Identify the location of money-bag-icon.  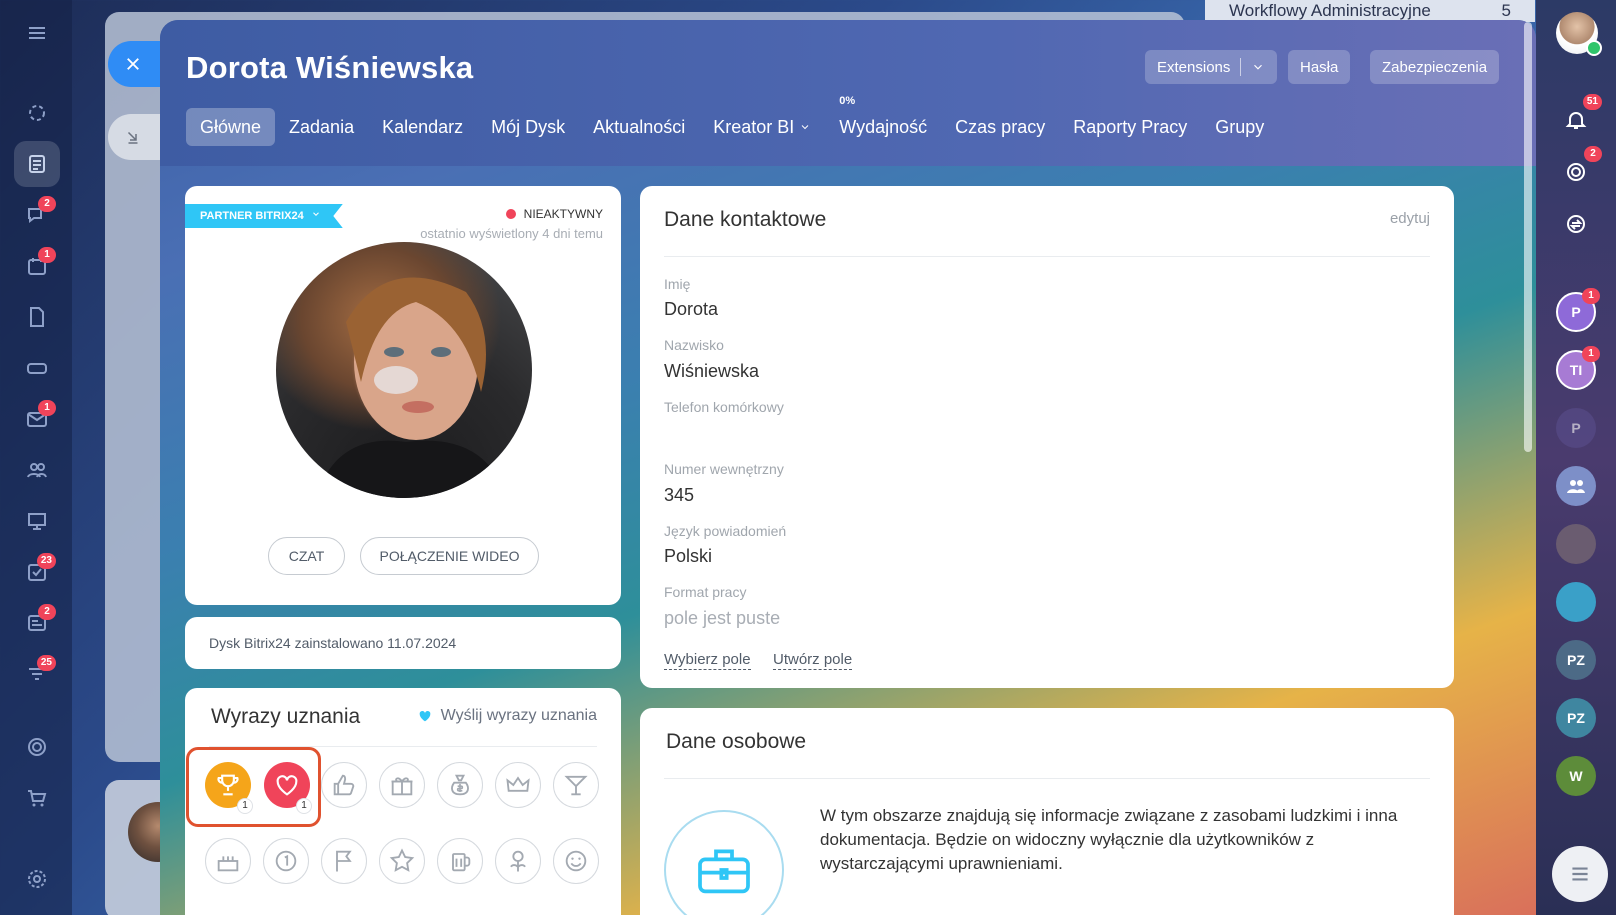
(460, 785).